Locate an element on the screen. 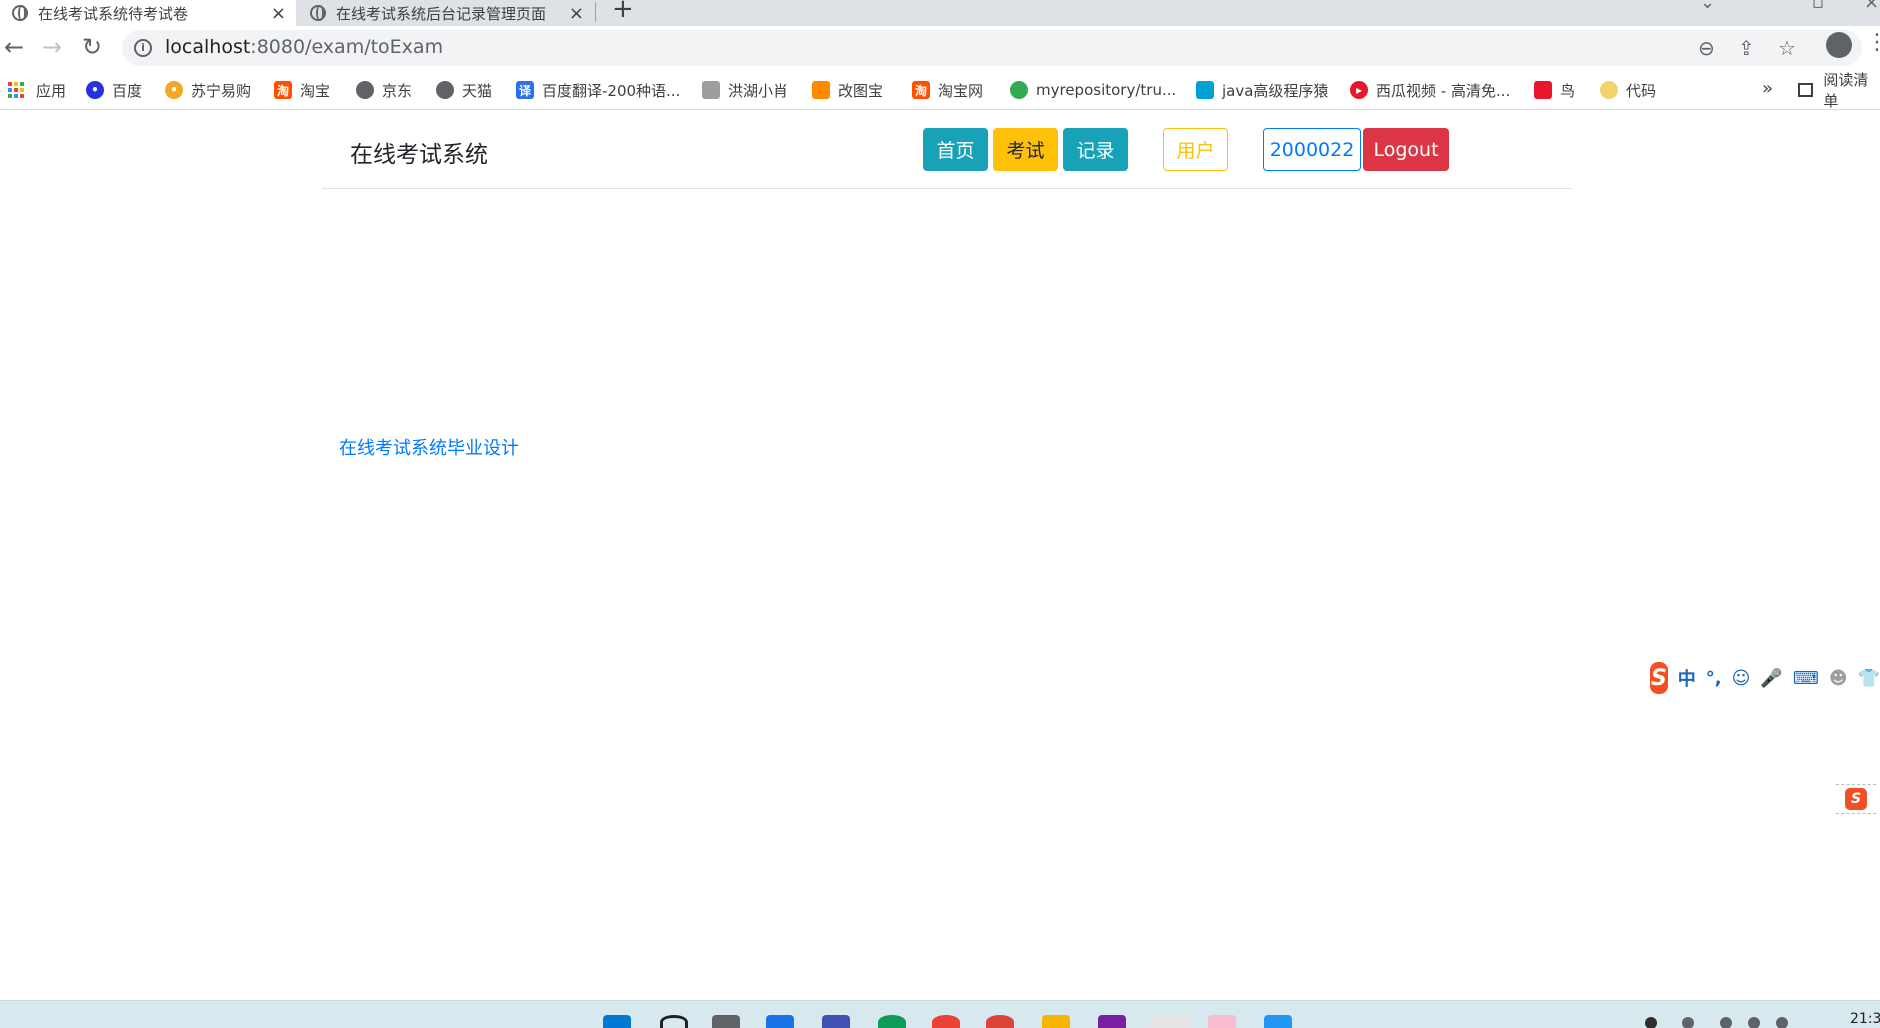  bookmark-honghu: 洪湖小肖 is located at coordinates (745, 90).